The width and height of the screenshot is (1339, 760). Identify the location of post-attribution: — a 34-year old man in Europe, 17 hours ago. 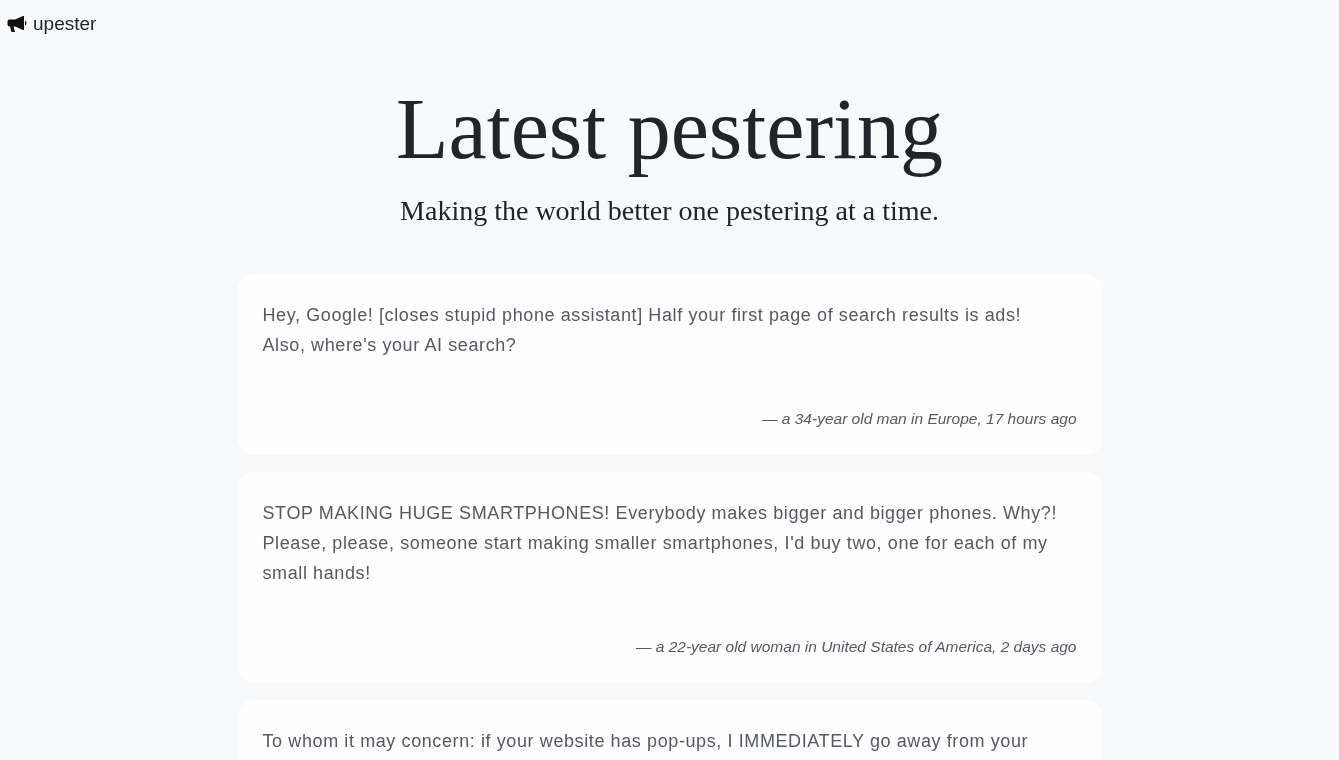
(919, 419).